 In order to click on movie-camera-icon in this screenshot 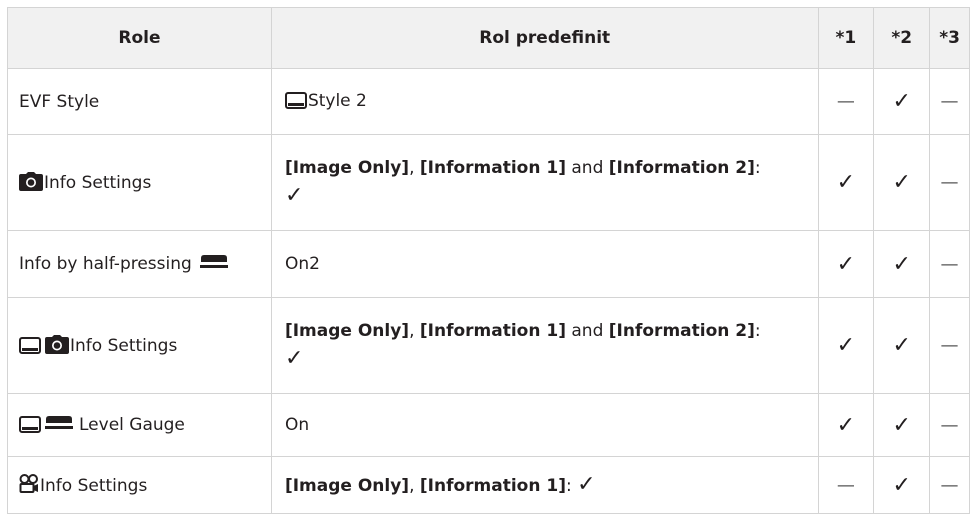, I will do `click(28, 483)`.